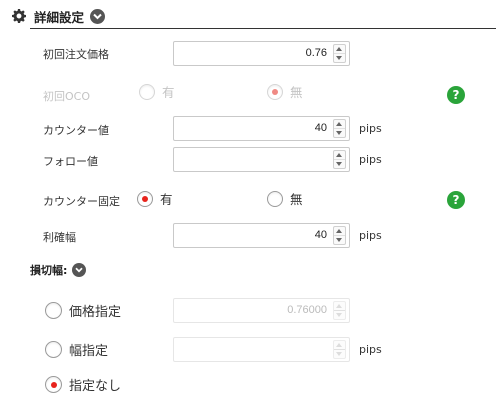 This screenshot has height=407, width=501. Describe the element at coordinates (320, 235) in the screenshot. I see `take-profit-value: 40` at that location.